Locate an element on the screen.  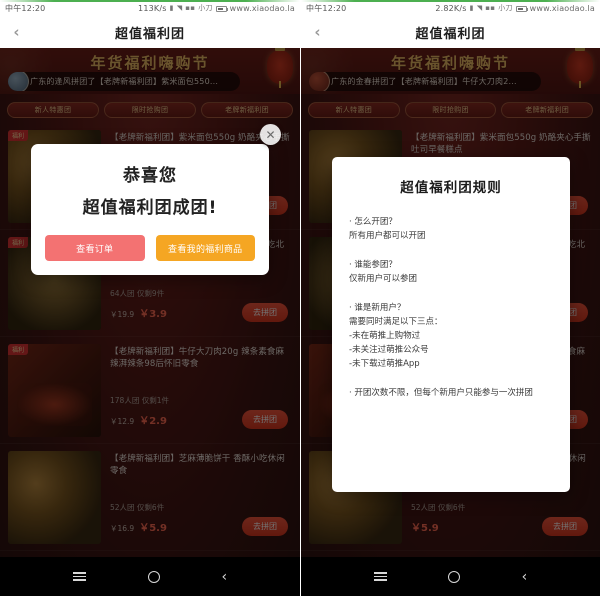
view-order-button: 查看订单 is located at coordinates (95, 248).